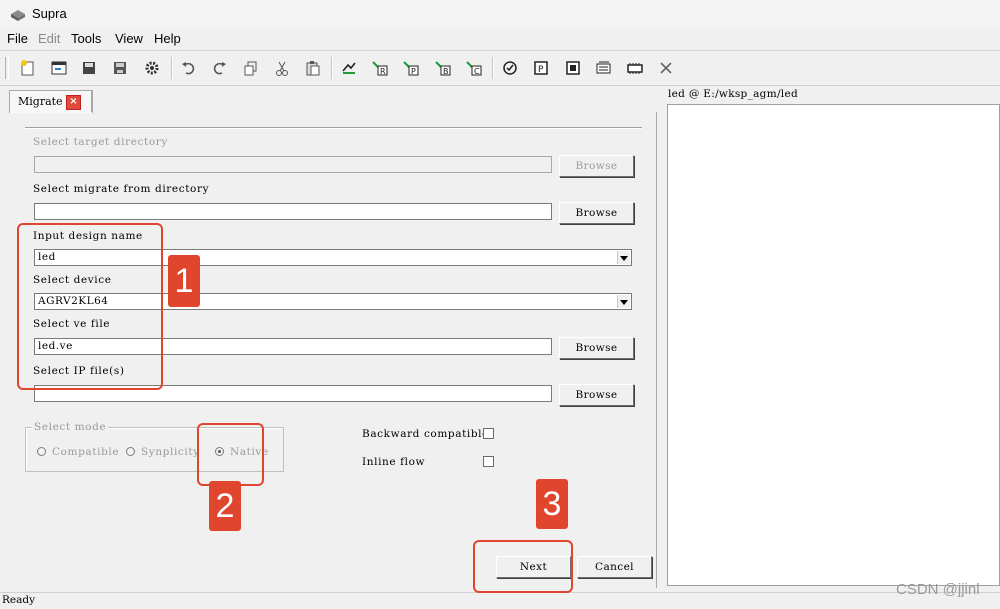 This screenshot has height=609, width=1000. Describe the element at coordinates (349, 68) in the screenshot. I see `run-flow-icon` at that location.